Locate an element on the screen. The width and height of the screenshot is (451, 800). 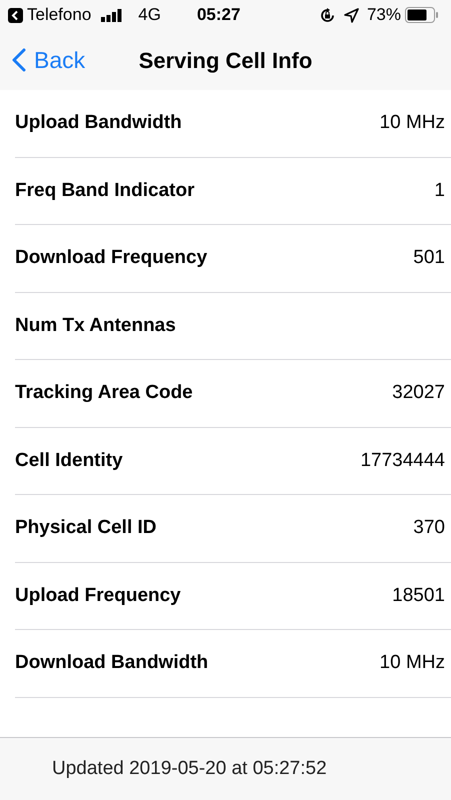
row-value: 18501 is located at coordinates (418, 596).